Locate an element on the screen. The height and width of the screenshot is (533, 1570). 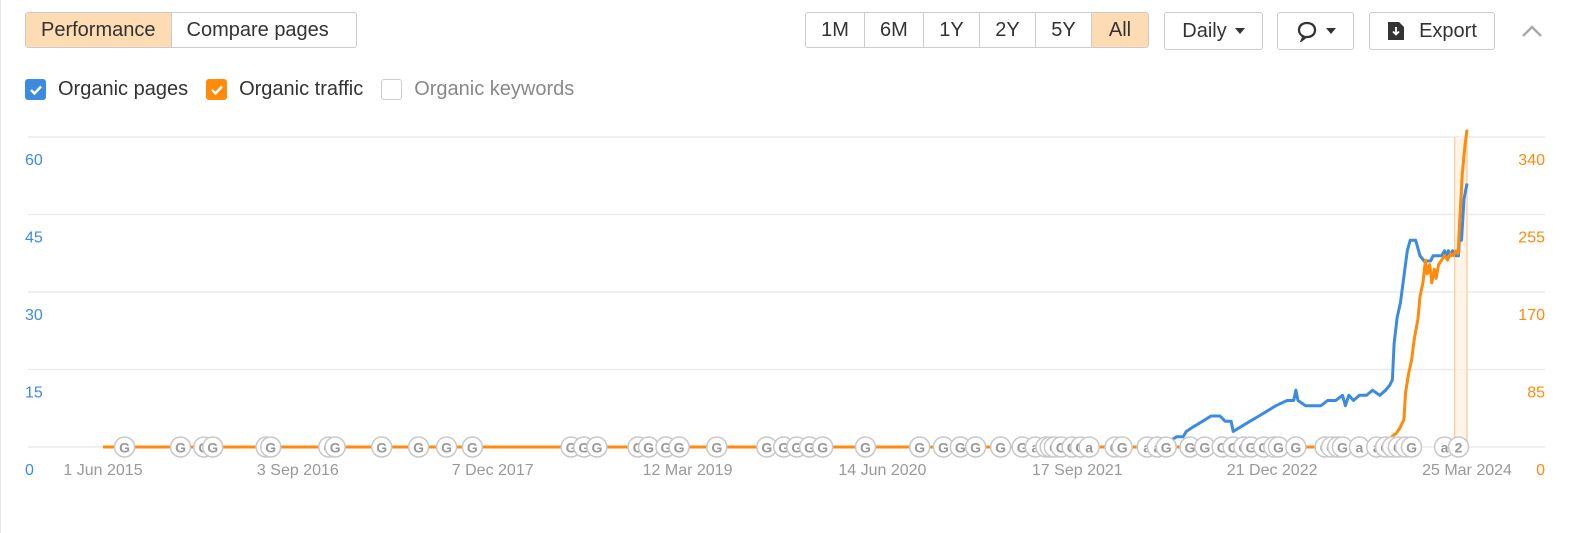
range-2y-button: 2Y is located at coordinates (1007, 30).